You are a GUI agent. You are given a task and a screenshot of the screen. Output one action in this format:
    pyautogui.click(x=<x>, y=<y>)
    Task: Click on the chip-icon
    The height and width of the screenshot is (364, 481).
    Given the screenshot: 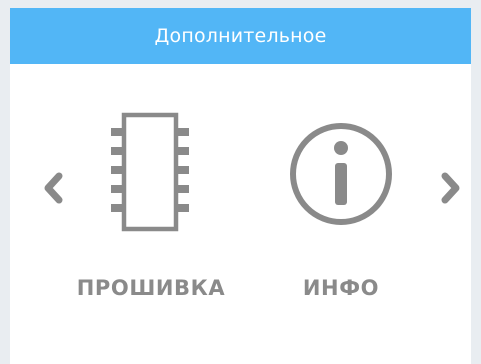 What is the action you would take?
    pyautogui.click(x=150, y=172)
    